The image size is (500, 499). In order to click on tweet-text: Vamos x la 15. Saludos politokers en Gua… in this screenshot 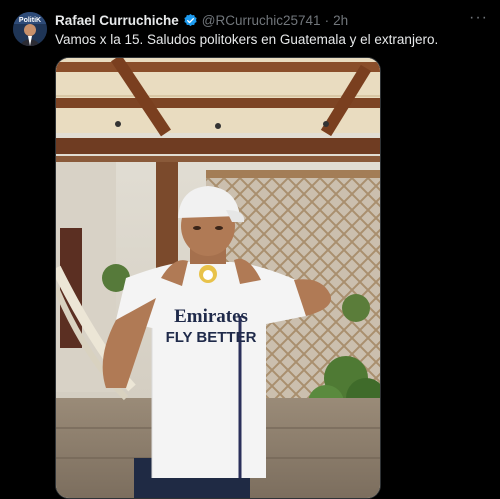, I will do `click(247, 39)`.